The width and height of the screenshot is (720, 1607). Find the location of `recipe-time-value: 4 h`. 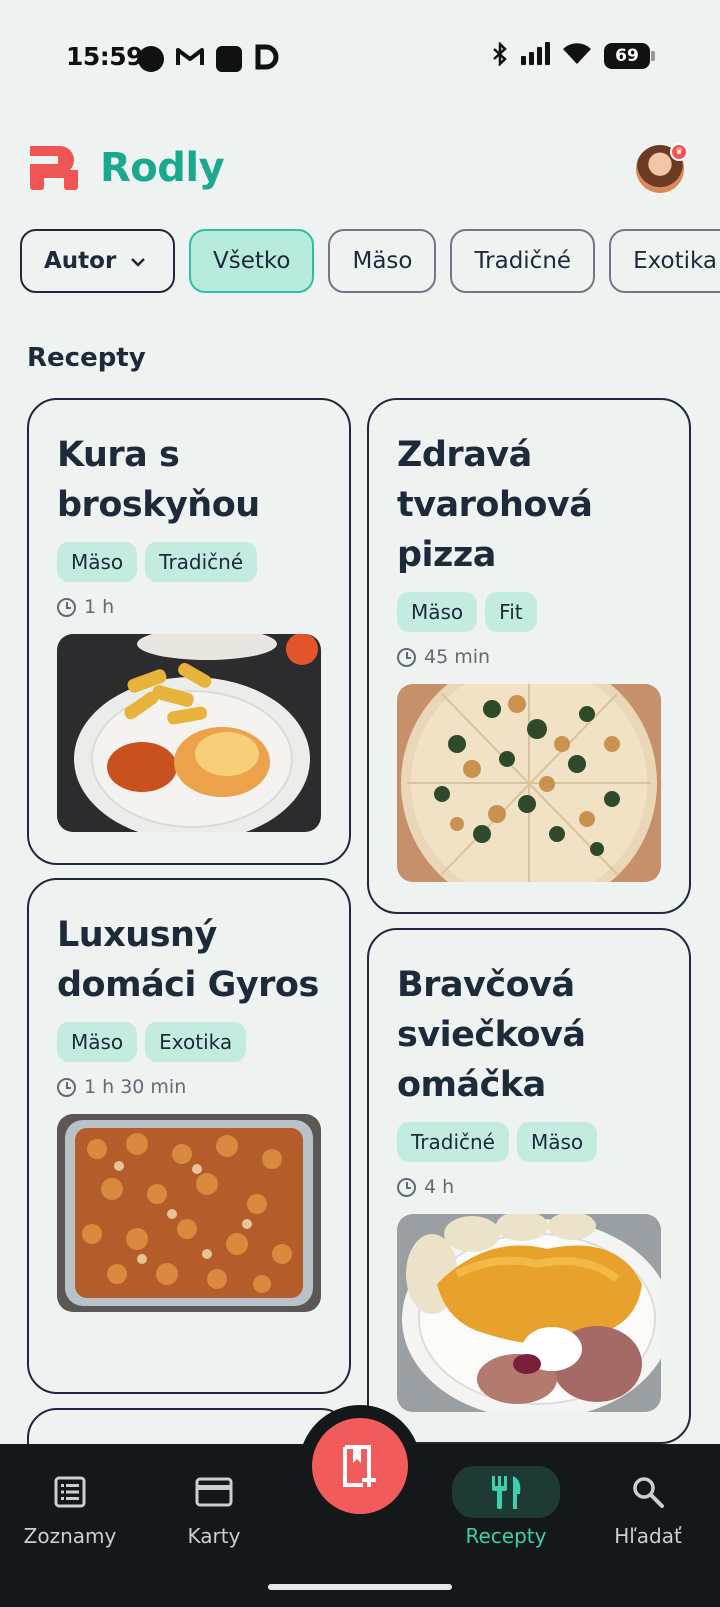

recipe-time-value: 4 h is located at coordinates (439, 1187).